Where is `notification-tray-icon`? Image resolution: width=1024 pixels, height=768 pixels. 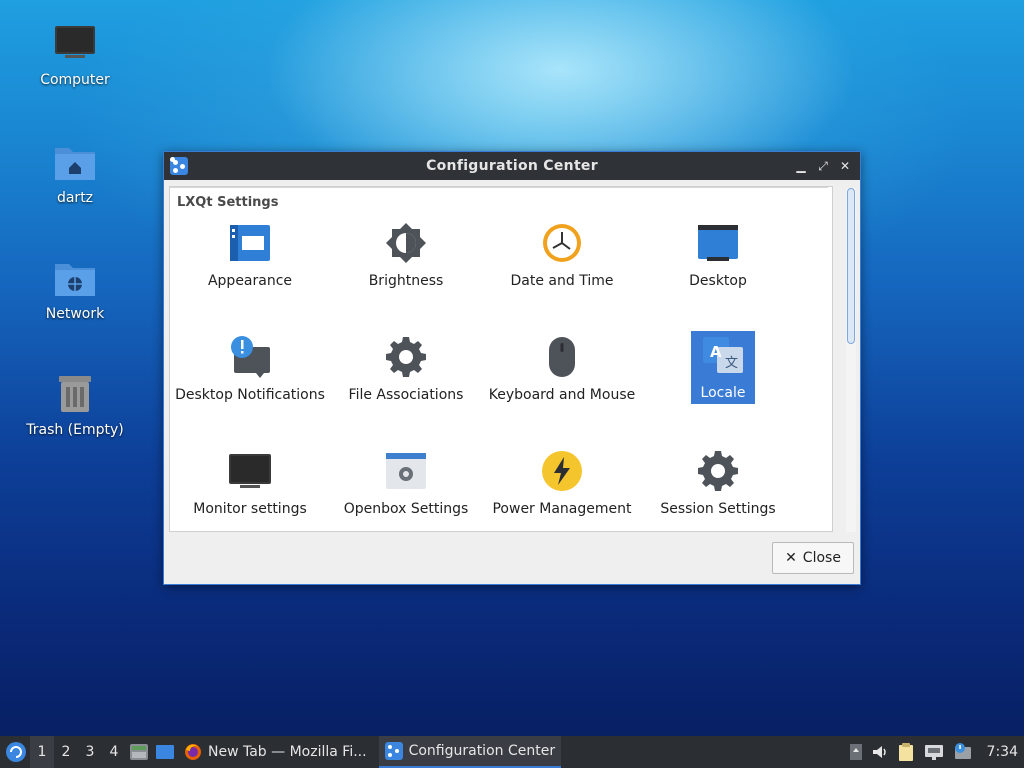 notification-tray-icon is located at coordinates (963, 752).